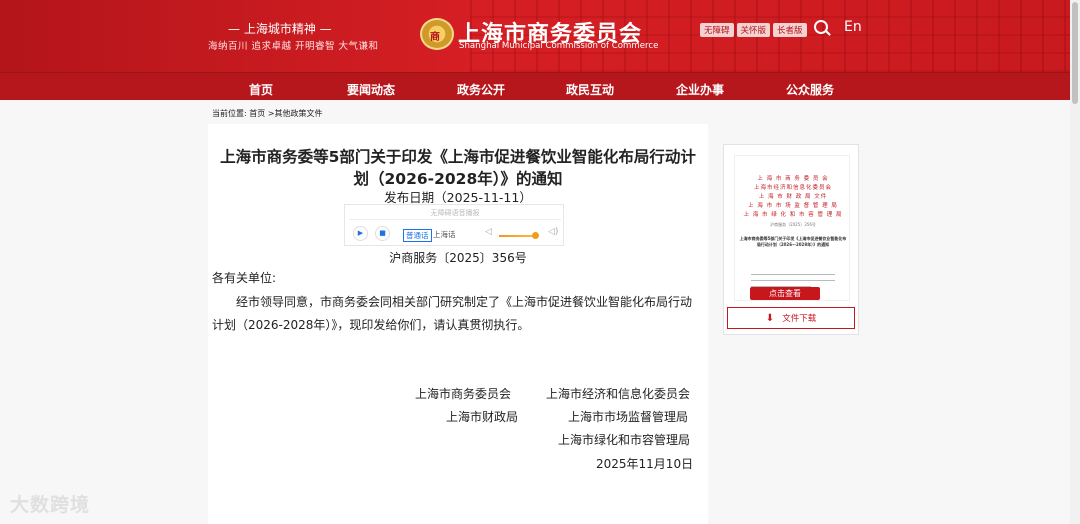  I want to click on thumb-org-3: 上 海 市 财 政 局 文件, so click(793, 197).